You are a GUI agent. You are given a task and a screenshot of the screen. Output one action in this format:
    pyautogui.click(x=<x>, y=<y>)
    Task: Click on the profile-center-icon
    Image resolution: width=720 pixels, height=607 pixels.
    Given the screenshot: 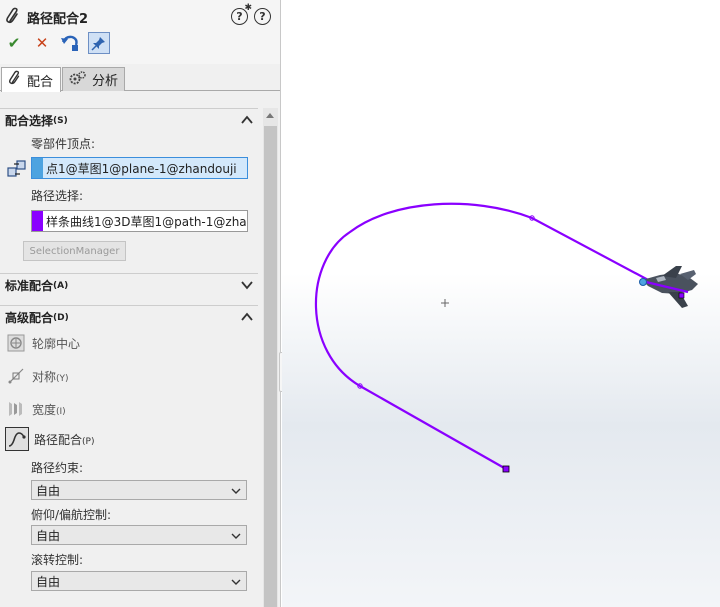 What is the action you would take?
    pyautogui.click(x=16, y=343)
    